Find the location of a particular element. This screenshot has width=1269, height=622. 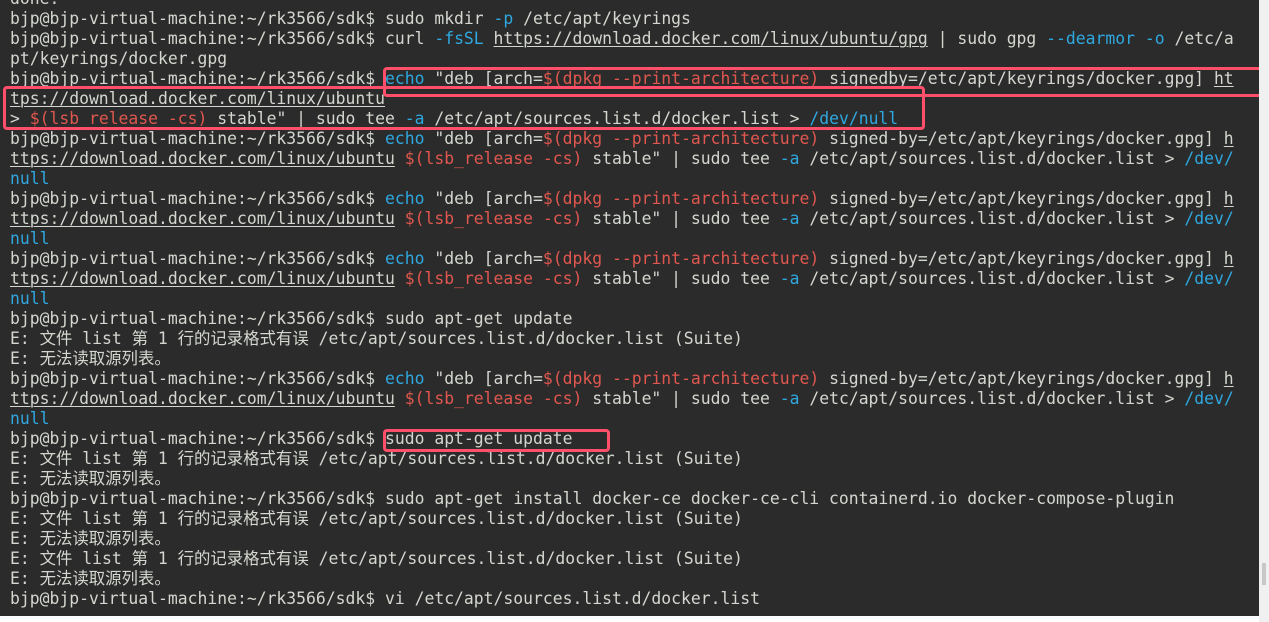

terminal-text-segment: /etc/a is located at coordinates (1199, 38).